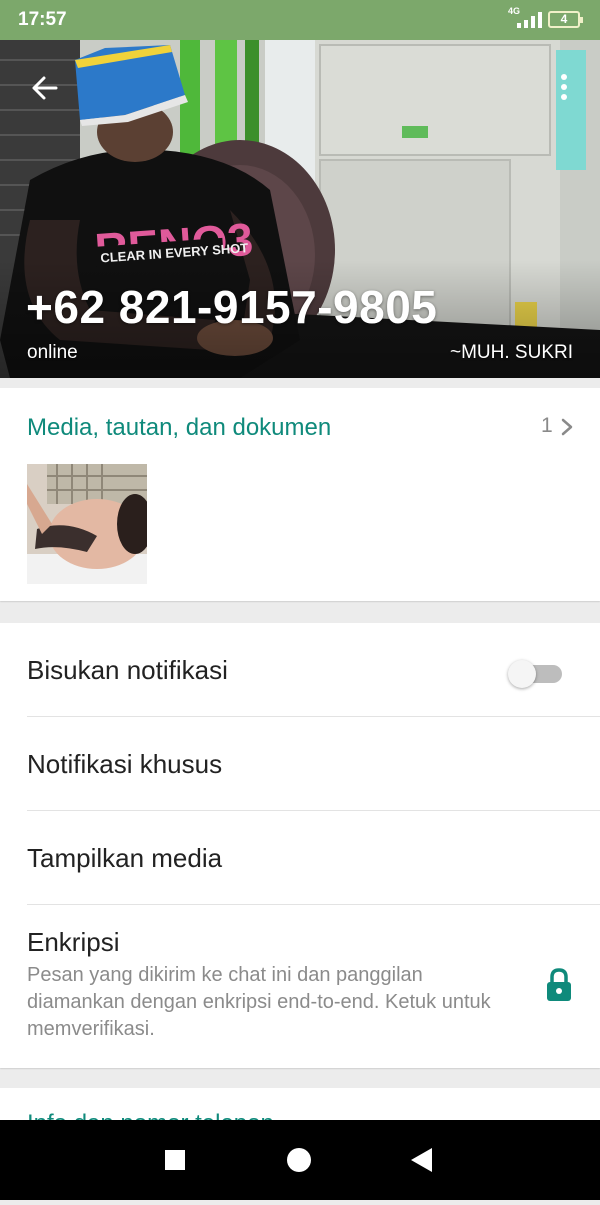 The width and height of the screenshot is (600, 1205). I want to click on chevron-right-icon, so click(567, 427).